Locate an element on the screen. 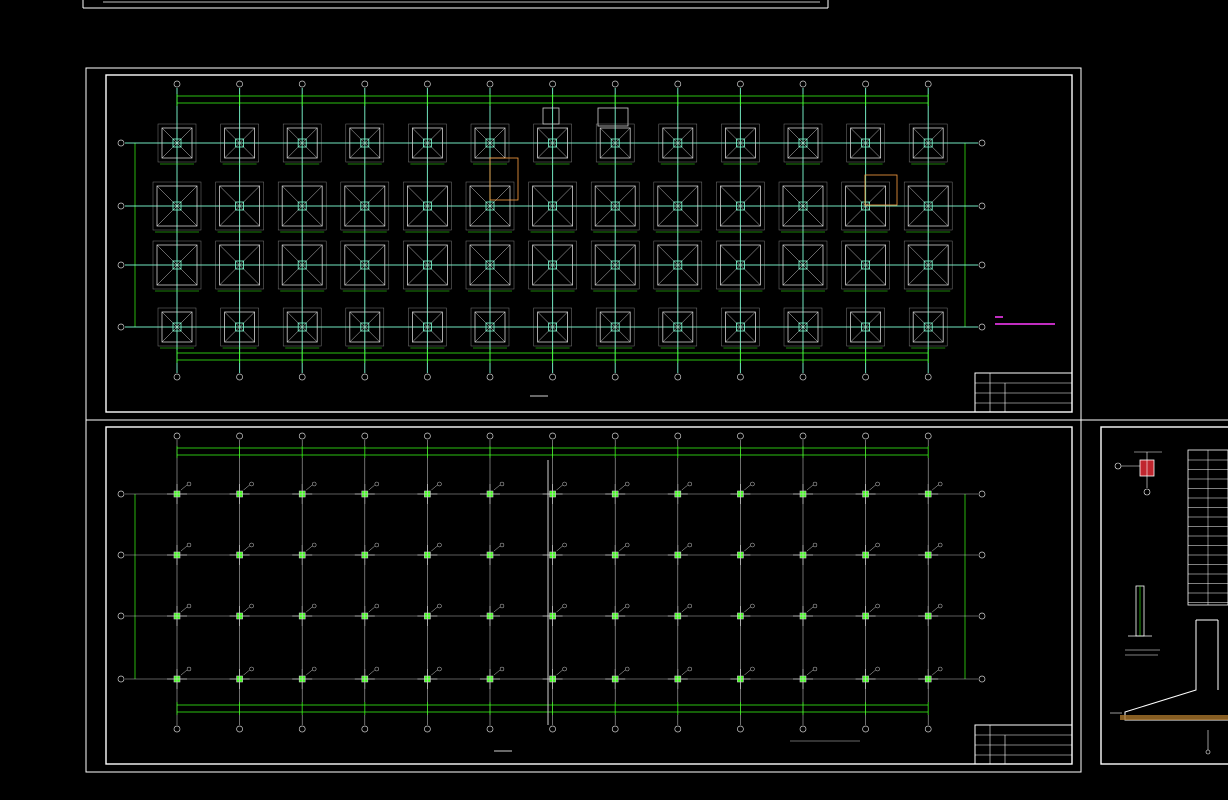 This screenshot has height=800, width=1228. top-partial-sheet is located at coordinates (455, 4).